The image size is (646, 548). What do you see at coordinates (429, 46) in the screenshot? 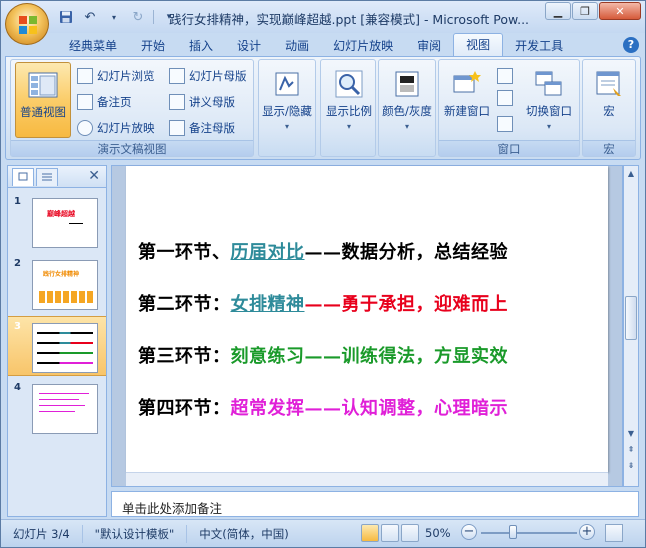
I see `tab-review: 审阅` at bounding box center [429, 46].